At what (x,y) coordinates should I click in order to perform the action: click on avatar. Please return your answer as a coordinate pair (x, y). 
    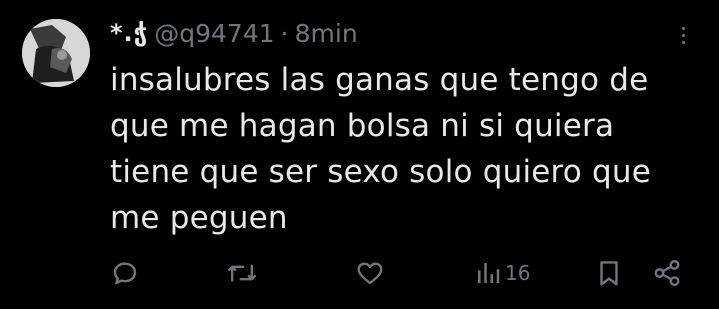
    Looking at the image, I should click on (56, 53).